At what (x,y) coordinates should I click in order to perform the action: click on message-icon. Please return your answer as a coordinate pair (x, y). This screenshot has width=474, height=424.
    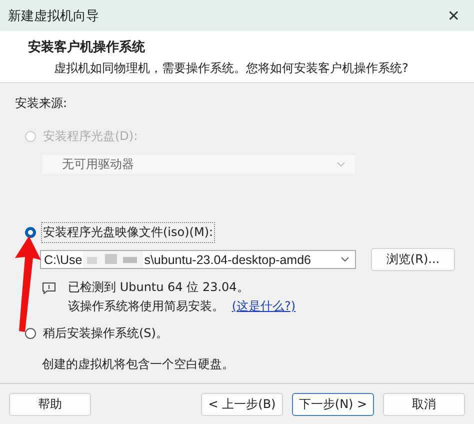
    Looking at the image, I should click on (49, 288).